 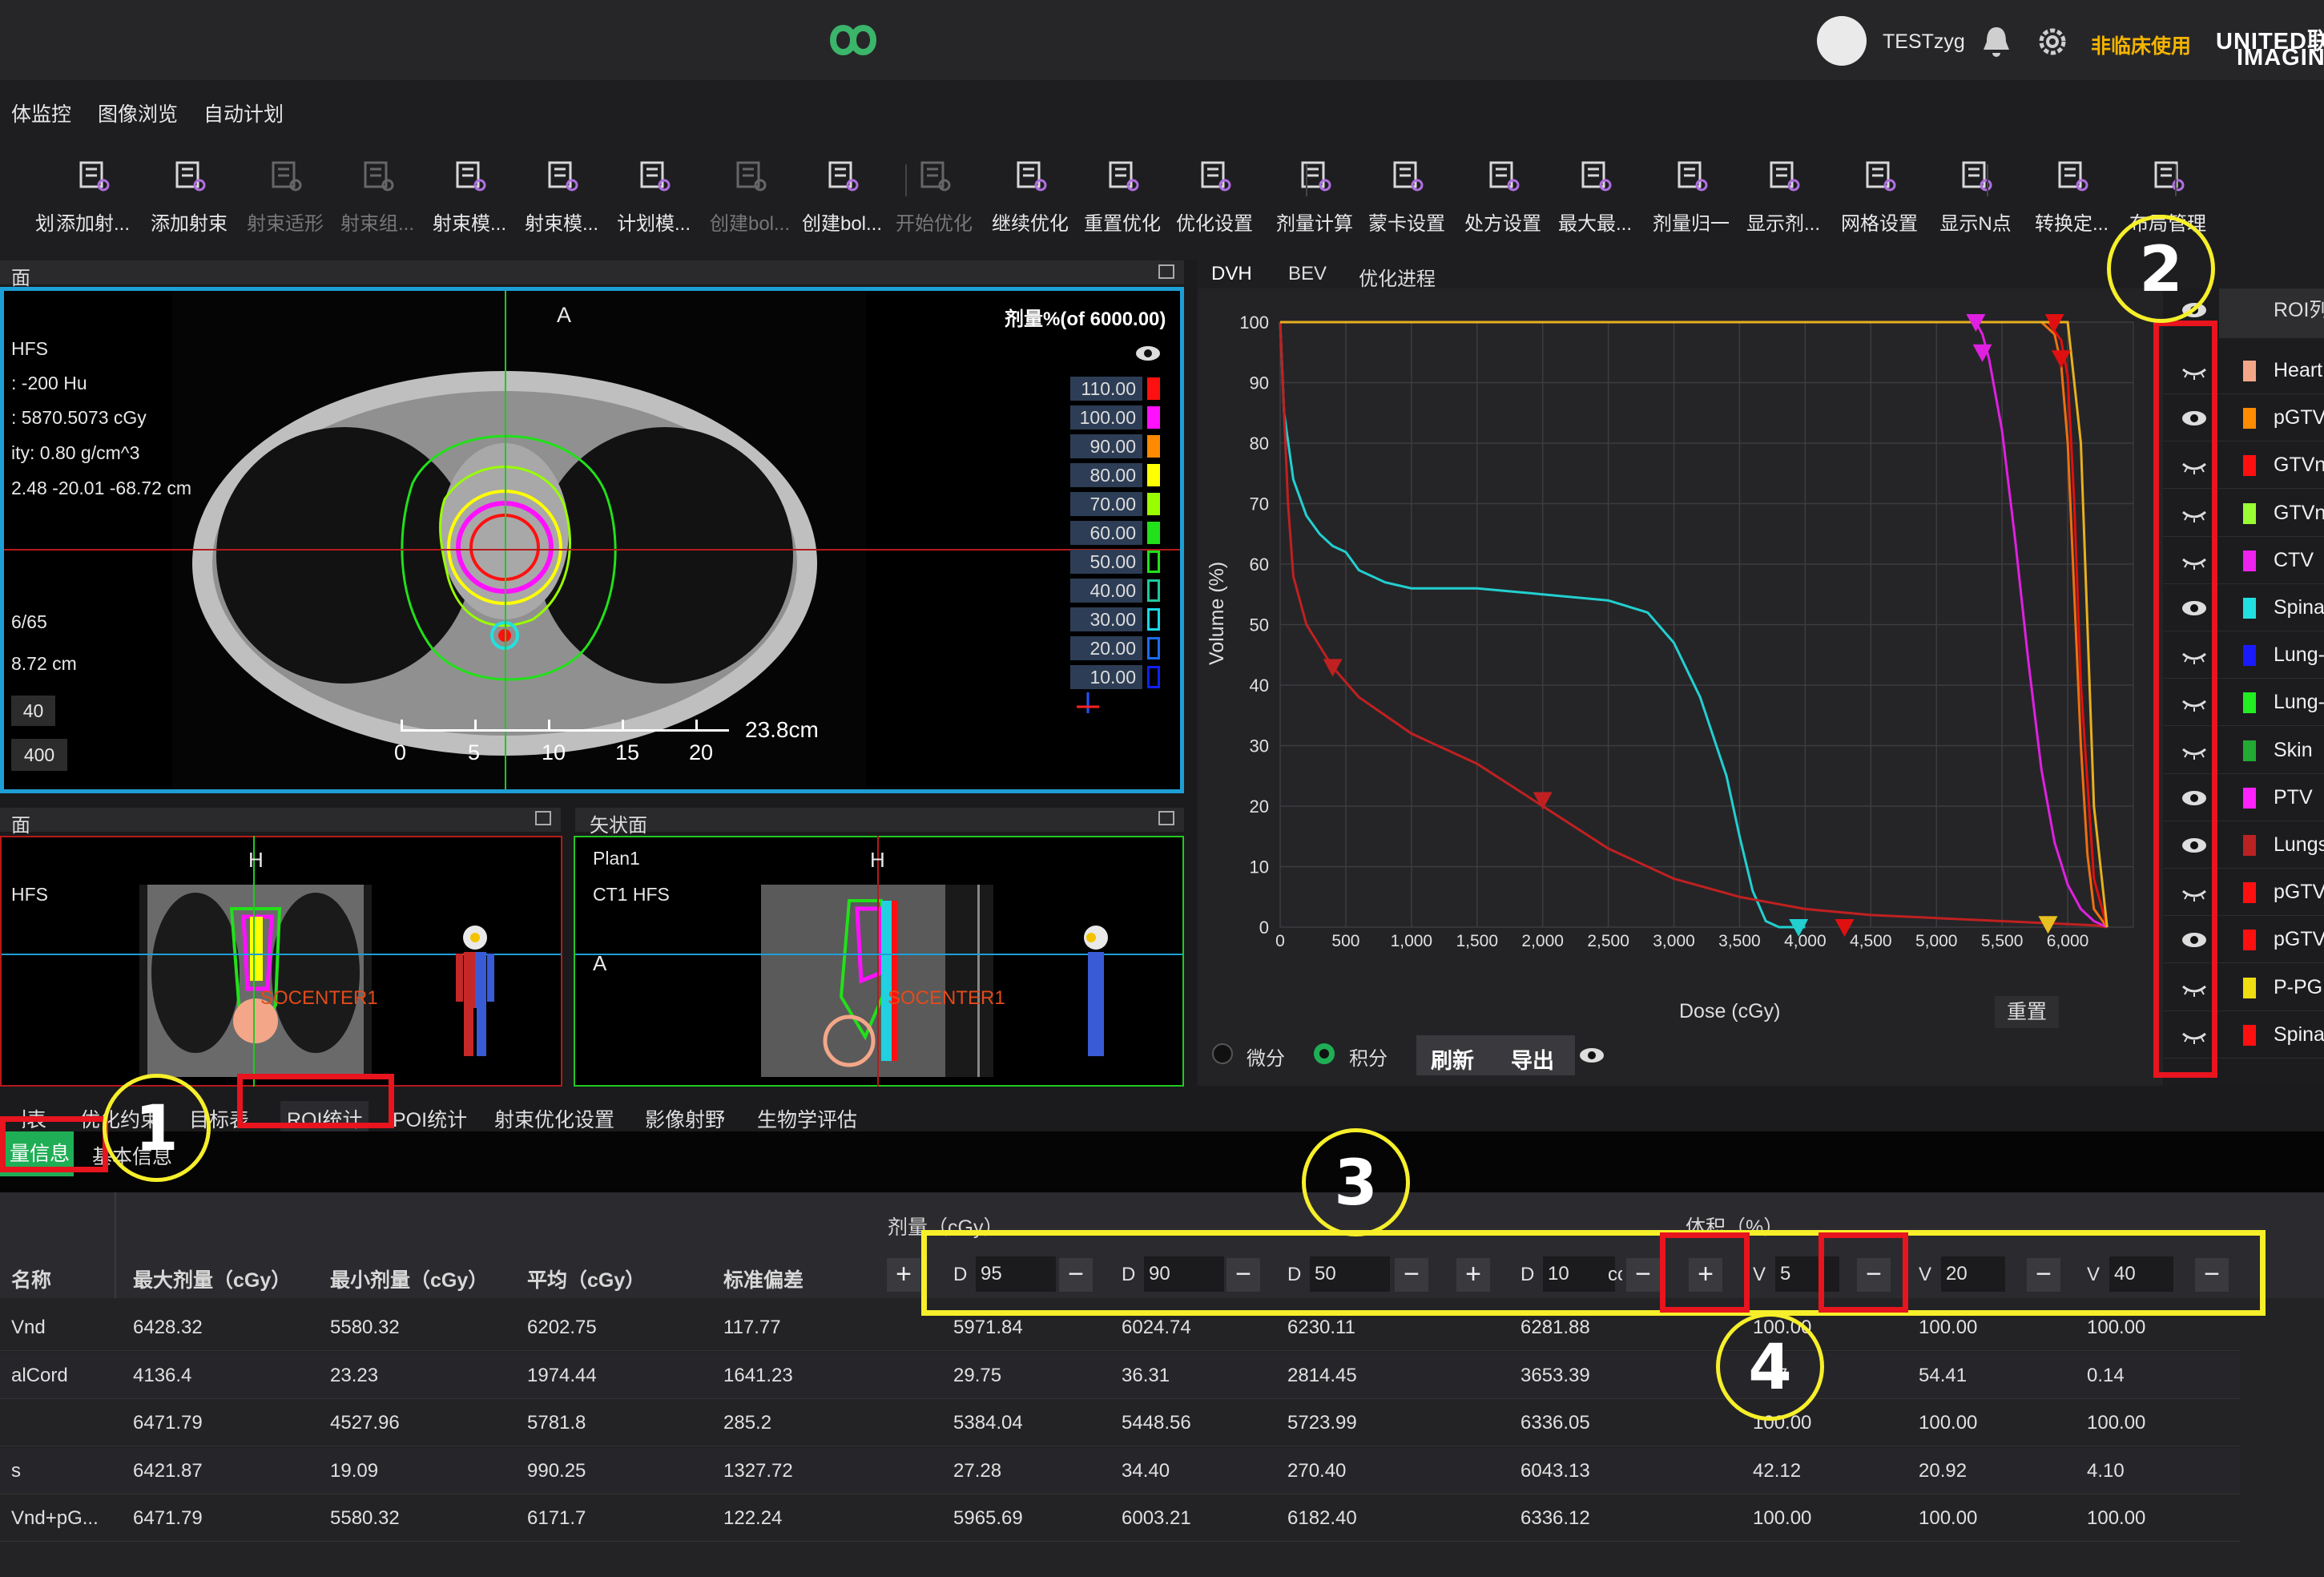 I want to click on menu-item-image-browse: 图像浏览, so click(x=138, y=113).